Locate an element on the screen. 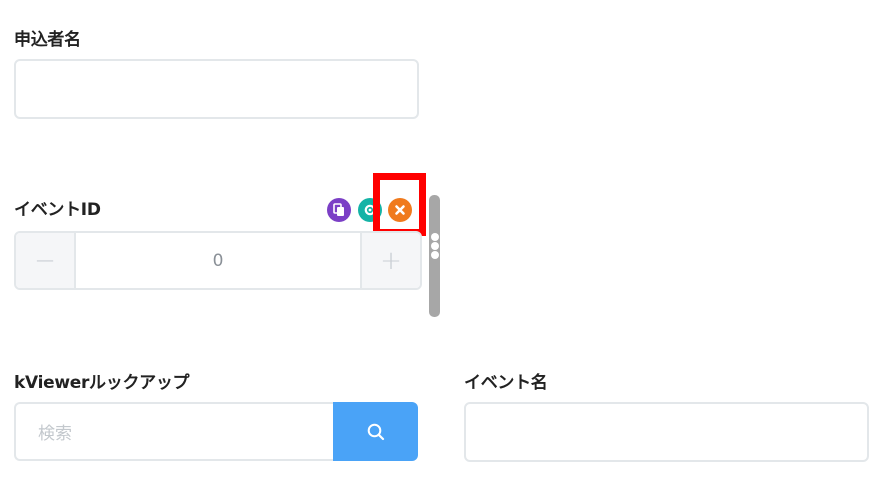  increment-button: + is located at coordinates (390, 260).